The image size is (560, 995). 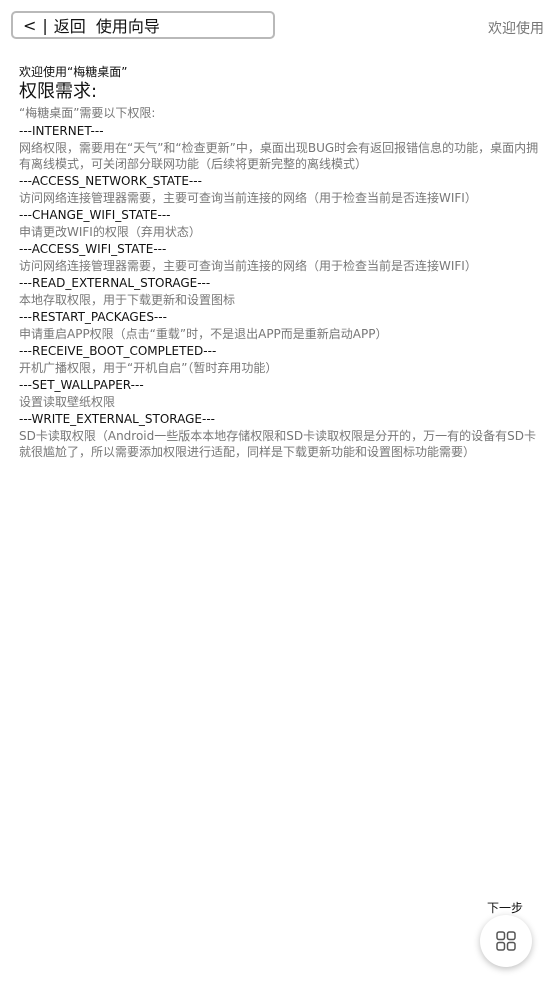 I want to click on next-step-button, so click(x=506, y=941).